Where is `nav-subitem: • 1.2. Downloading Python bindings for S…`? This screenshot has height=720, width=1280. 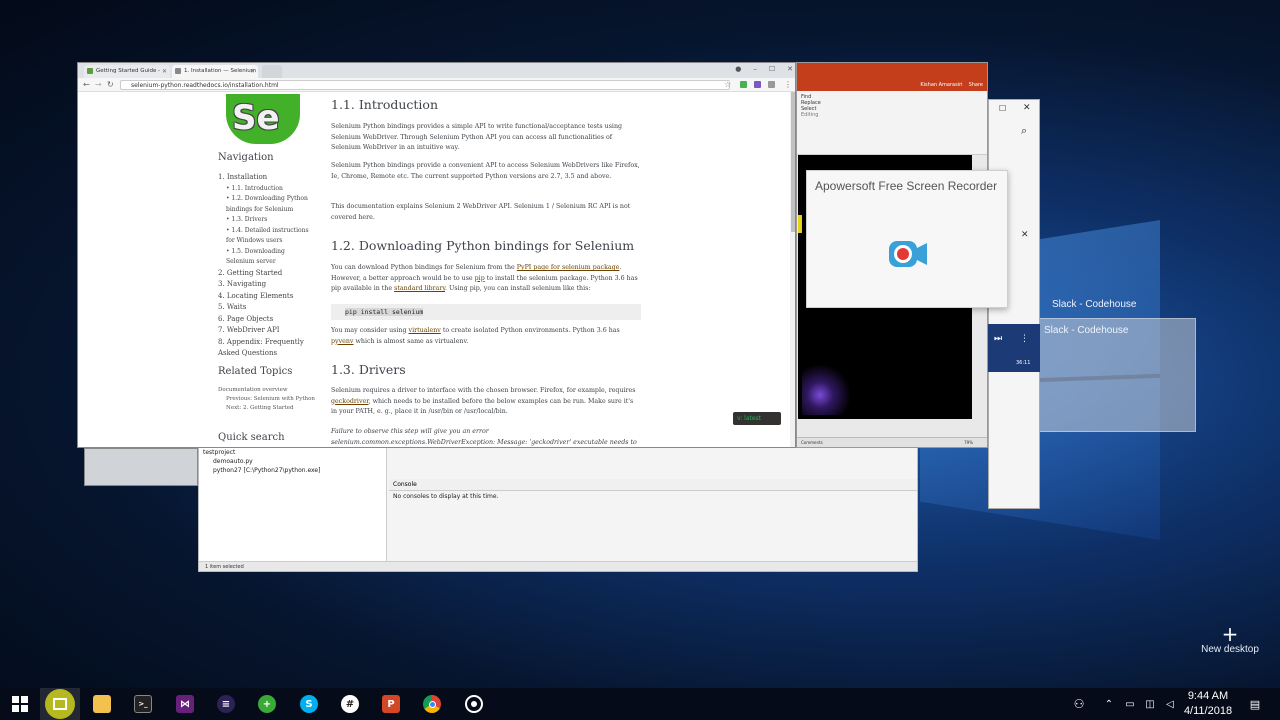 nav-subitem: • 1.2. Downloading Python bindings for S… is located at coordinates (266, 204).